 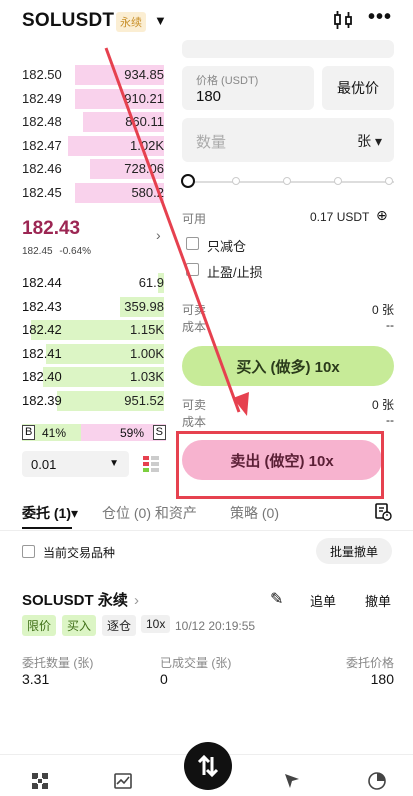 I want to click on cancel-order-button: 撤单, so click(x=378, y=600).